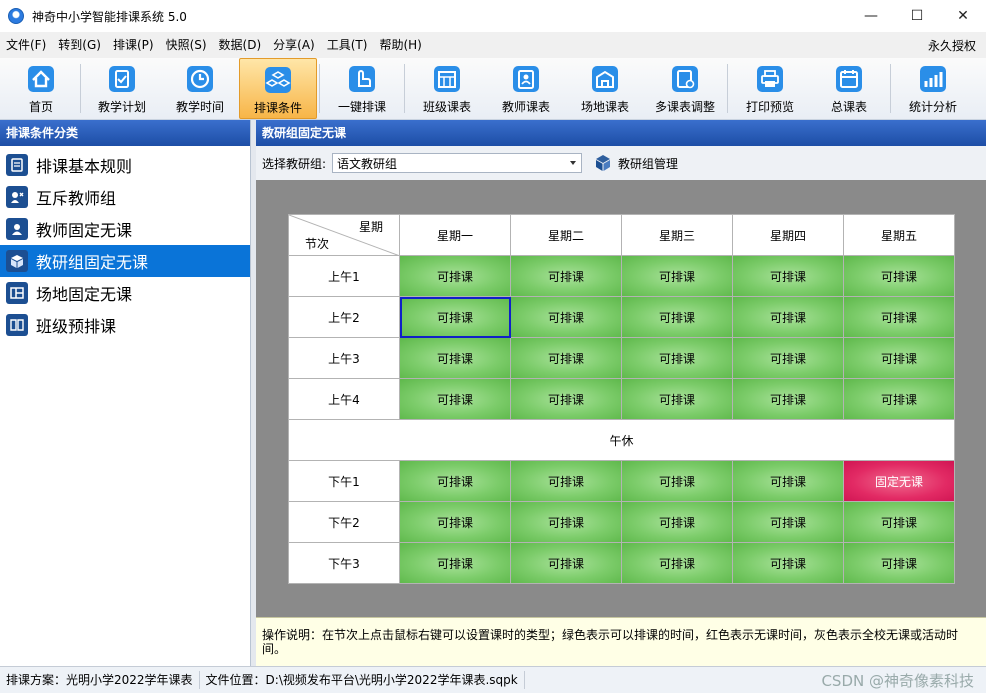  What do you see at coordinates (621, 133) in the screenshot?
I see `right-panel-title: 教研组固定无课` at bounding box center [621, 133].